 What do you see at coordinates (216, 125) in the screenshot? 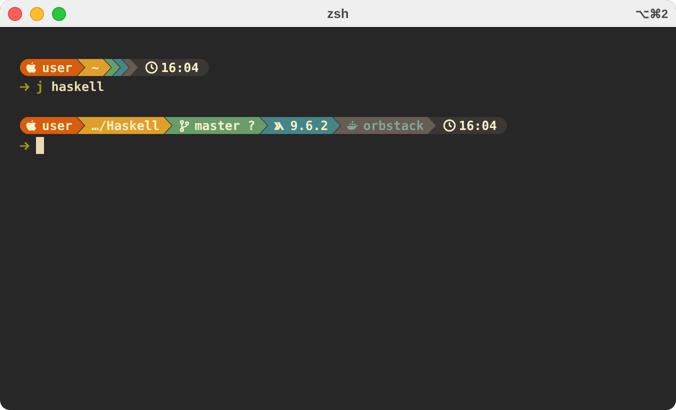
I see `prompt-segment: master ?` at bounding box center [216, 125].